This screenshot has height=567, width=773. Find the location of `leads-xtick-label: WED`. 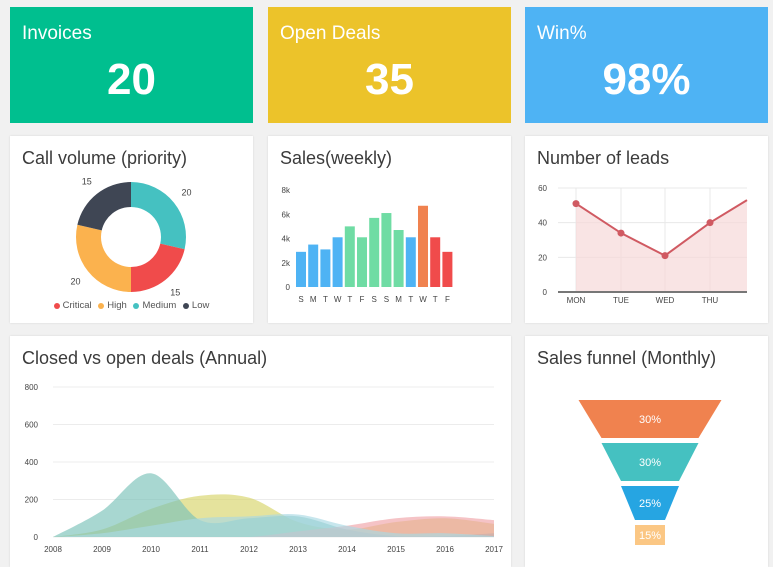

leads-xtick-label: WED is located at coordinates (665, 300).